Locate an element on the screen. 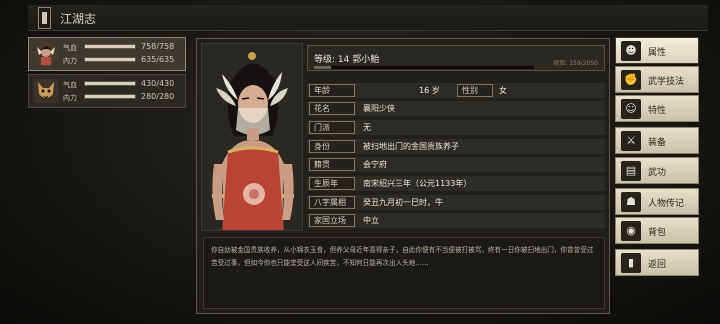 Image resolution: width=720 pixels, height=324 pixels. hometown-label: 籍贯 is located at coordinates (332, 164).